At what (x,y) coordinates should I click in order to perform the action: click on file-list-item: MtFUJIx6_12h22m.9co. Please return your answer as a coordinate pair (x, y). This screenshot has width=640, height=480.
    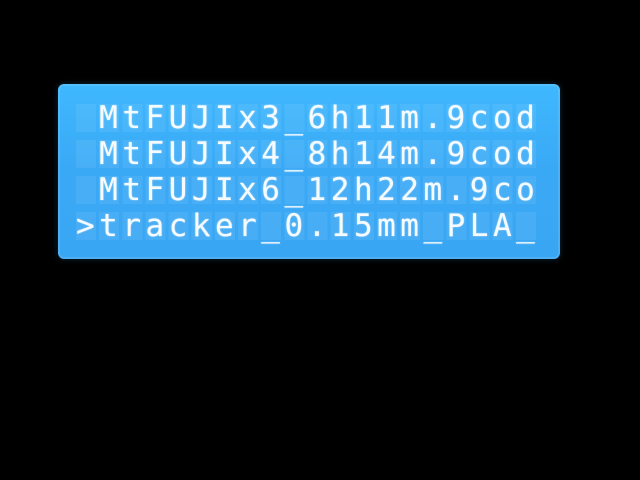
    Looking at the image, I should click on (310, 190).